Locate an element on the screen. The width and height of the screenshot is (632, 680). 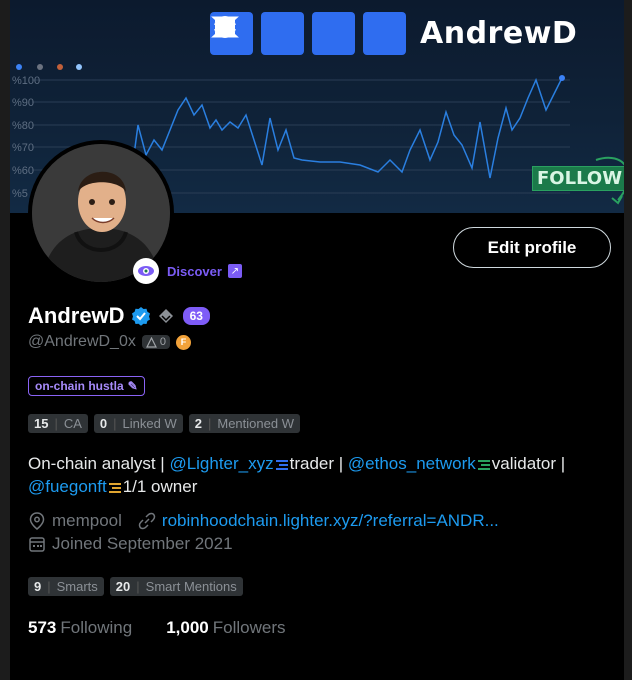
discover-label: Discover is located at coordinates (194, 271).